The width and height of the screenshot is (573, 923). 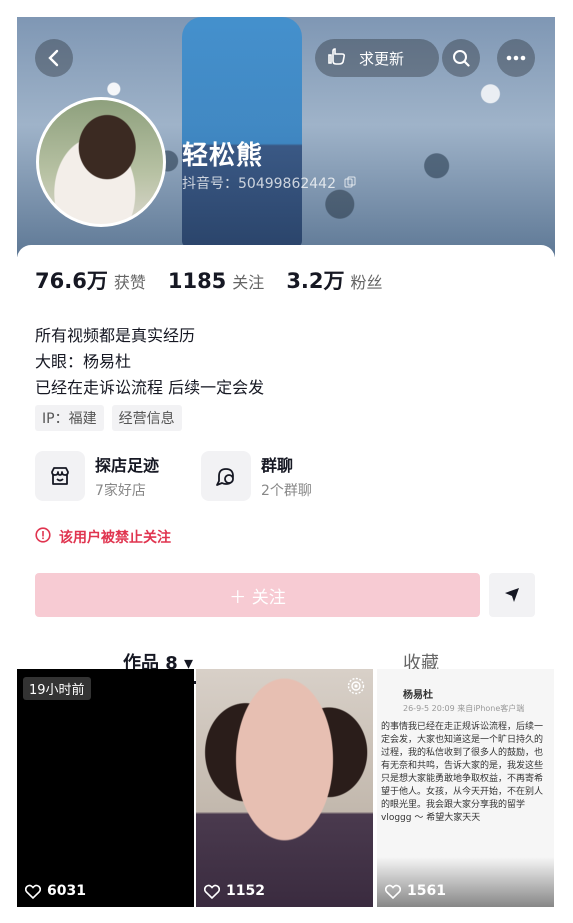 I want to click on post-author: 杨易杜, so click(x=418, y=695).